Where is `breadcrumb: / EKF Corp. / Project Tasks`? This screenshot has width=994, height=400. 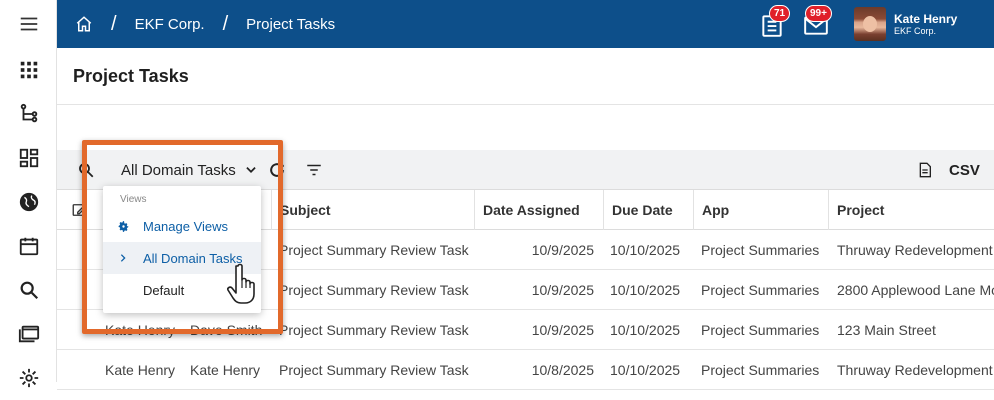
breadcrumb: / EKF Corp. / Project Tasks is located at coordinates (205, 24).